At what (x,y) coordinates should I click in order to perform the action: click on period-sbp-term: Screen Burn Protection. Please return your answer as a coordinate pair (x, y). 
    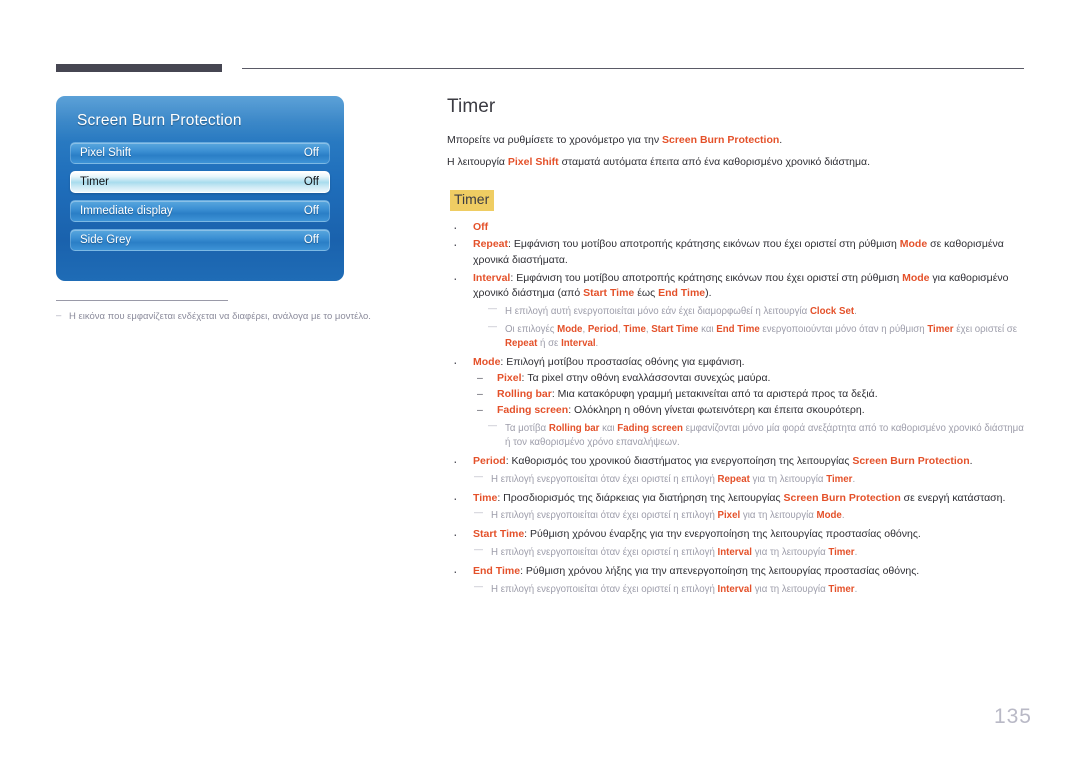
    Looking at the image, I should click on (911, 461).